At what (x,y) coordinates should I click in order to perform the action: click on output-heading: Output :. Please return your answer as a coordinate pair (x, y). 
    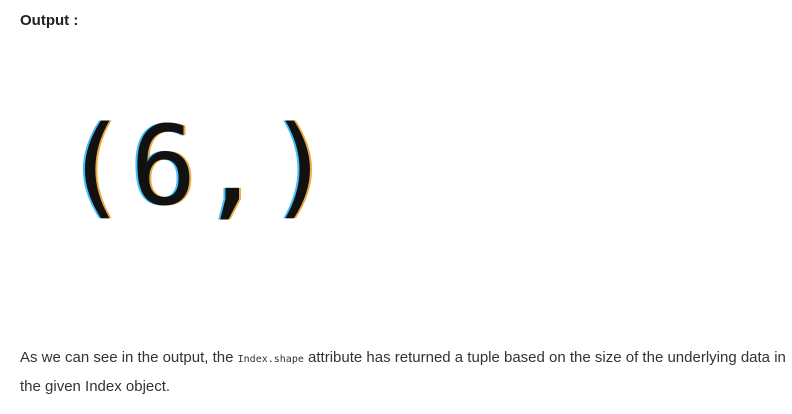
    Looking at the image, I should click on (49, 20).